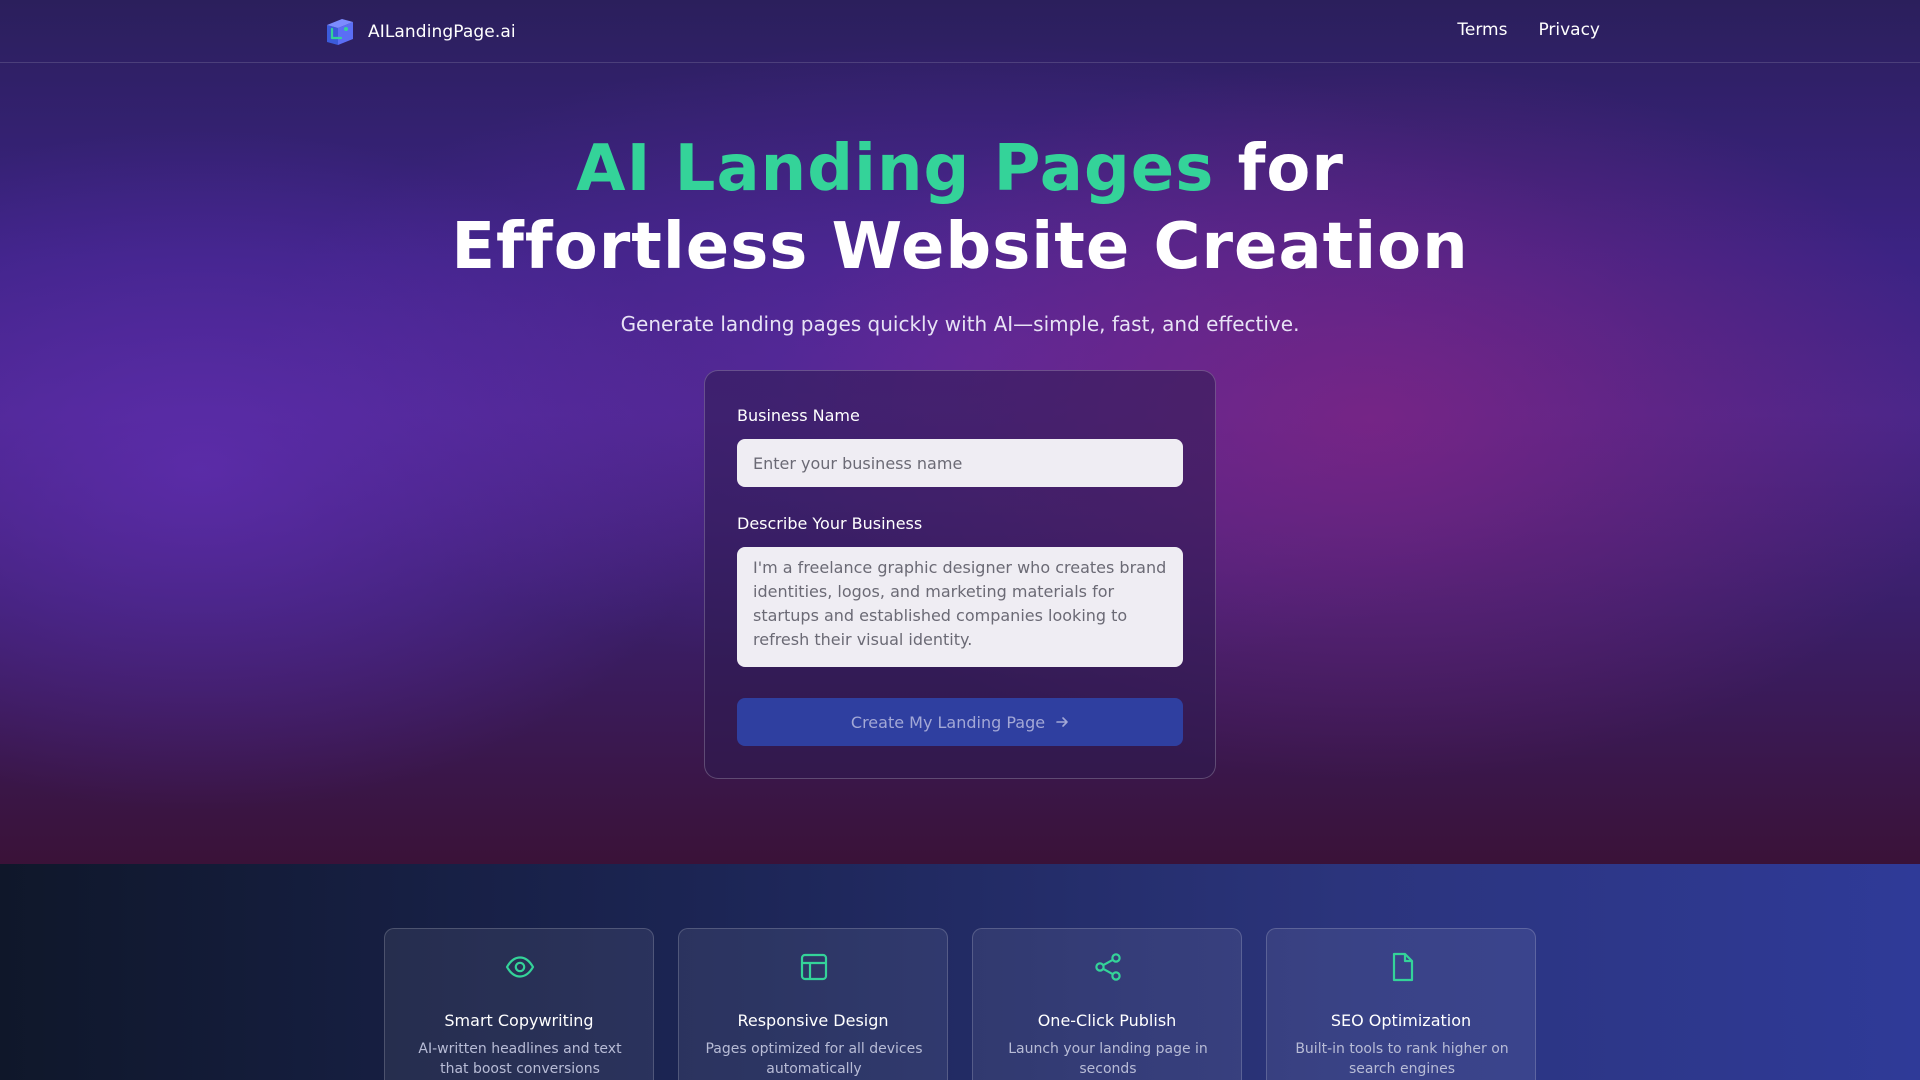  Describe the element at coordinates (520, 967) in the screenshot. I see `eye-icon` at that location.